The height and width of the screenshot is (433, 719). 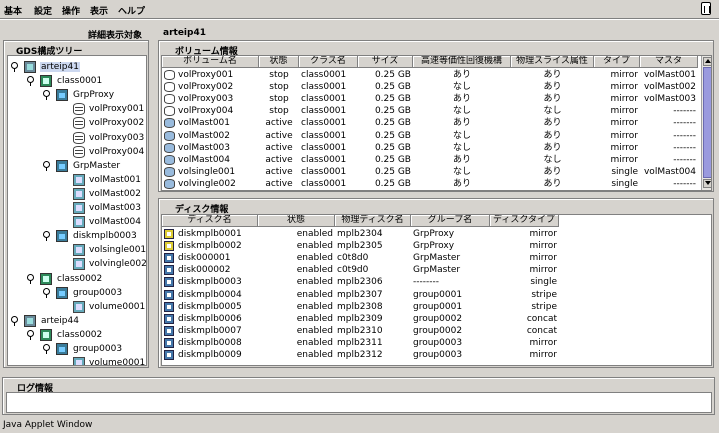 I want to click on menu-view: 表示, so click(x=99, y=10).